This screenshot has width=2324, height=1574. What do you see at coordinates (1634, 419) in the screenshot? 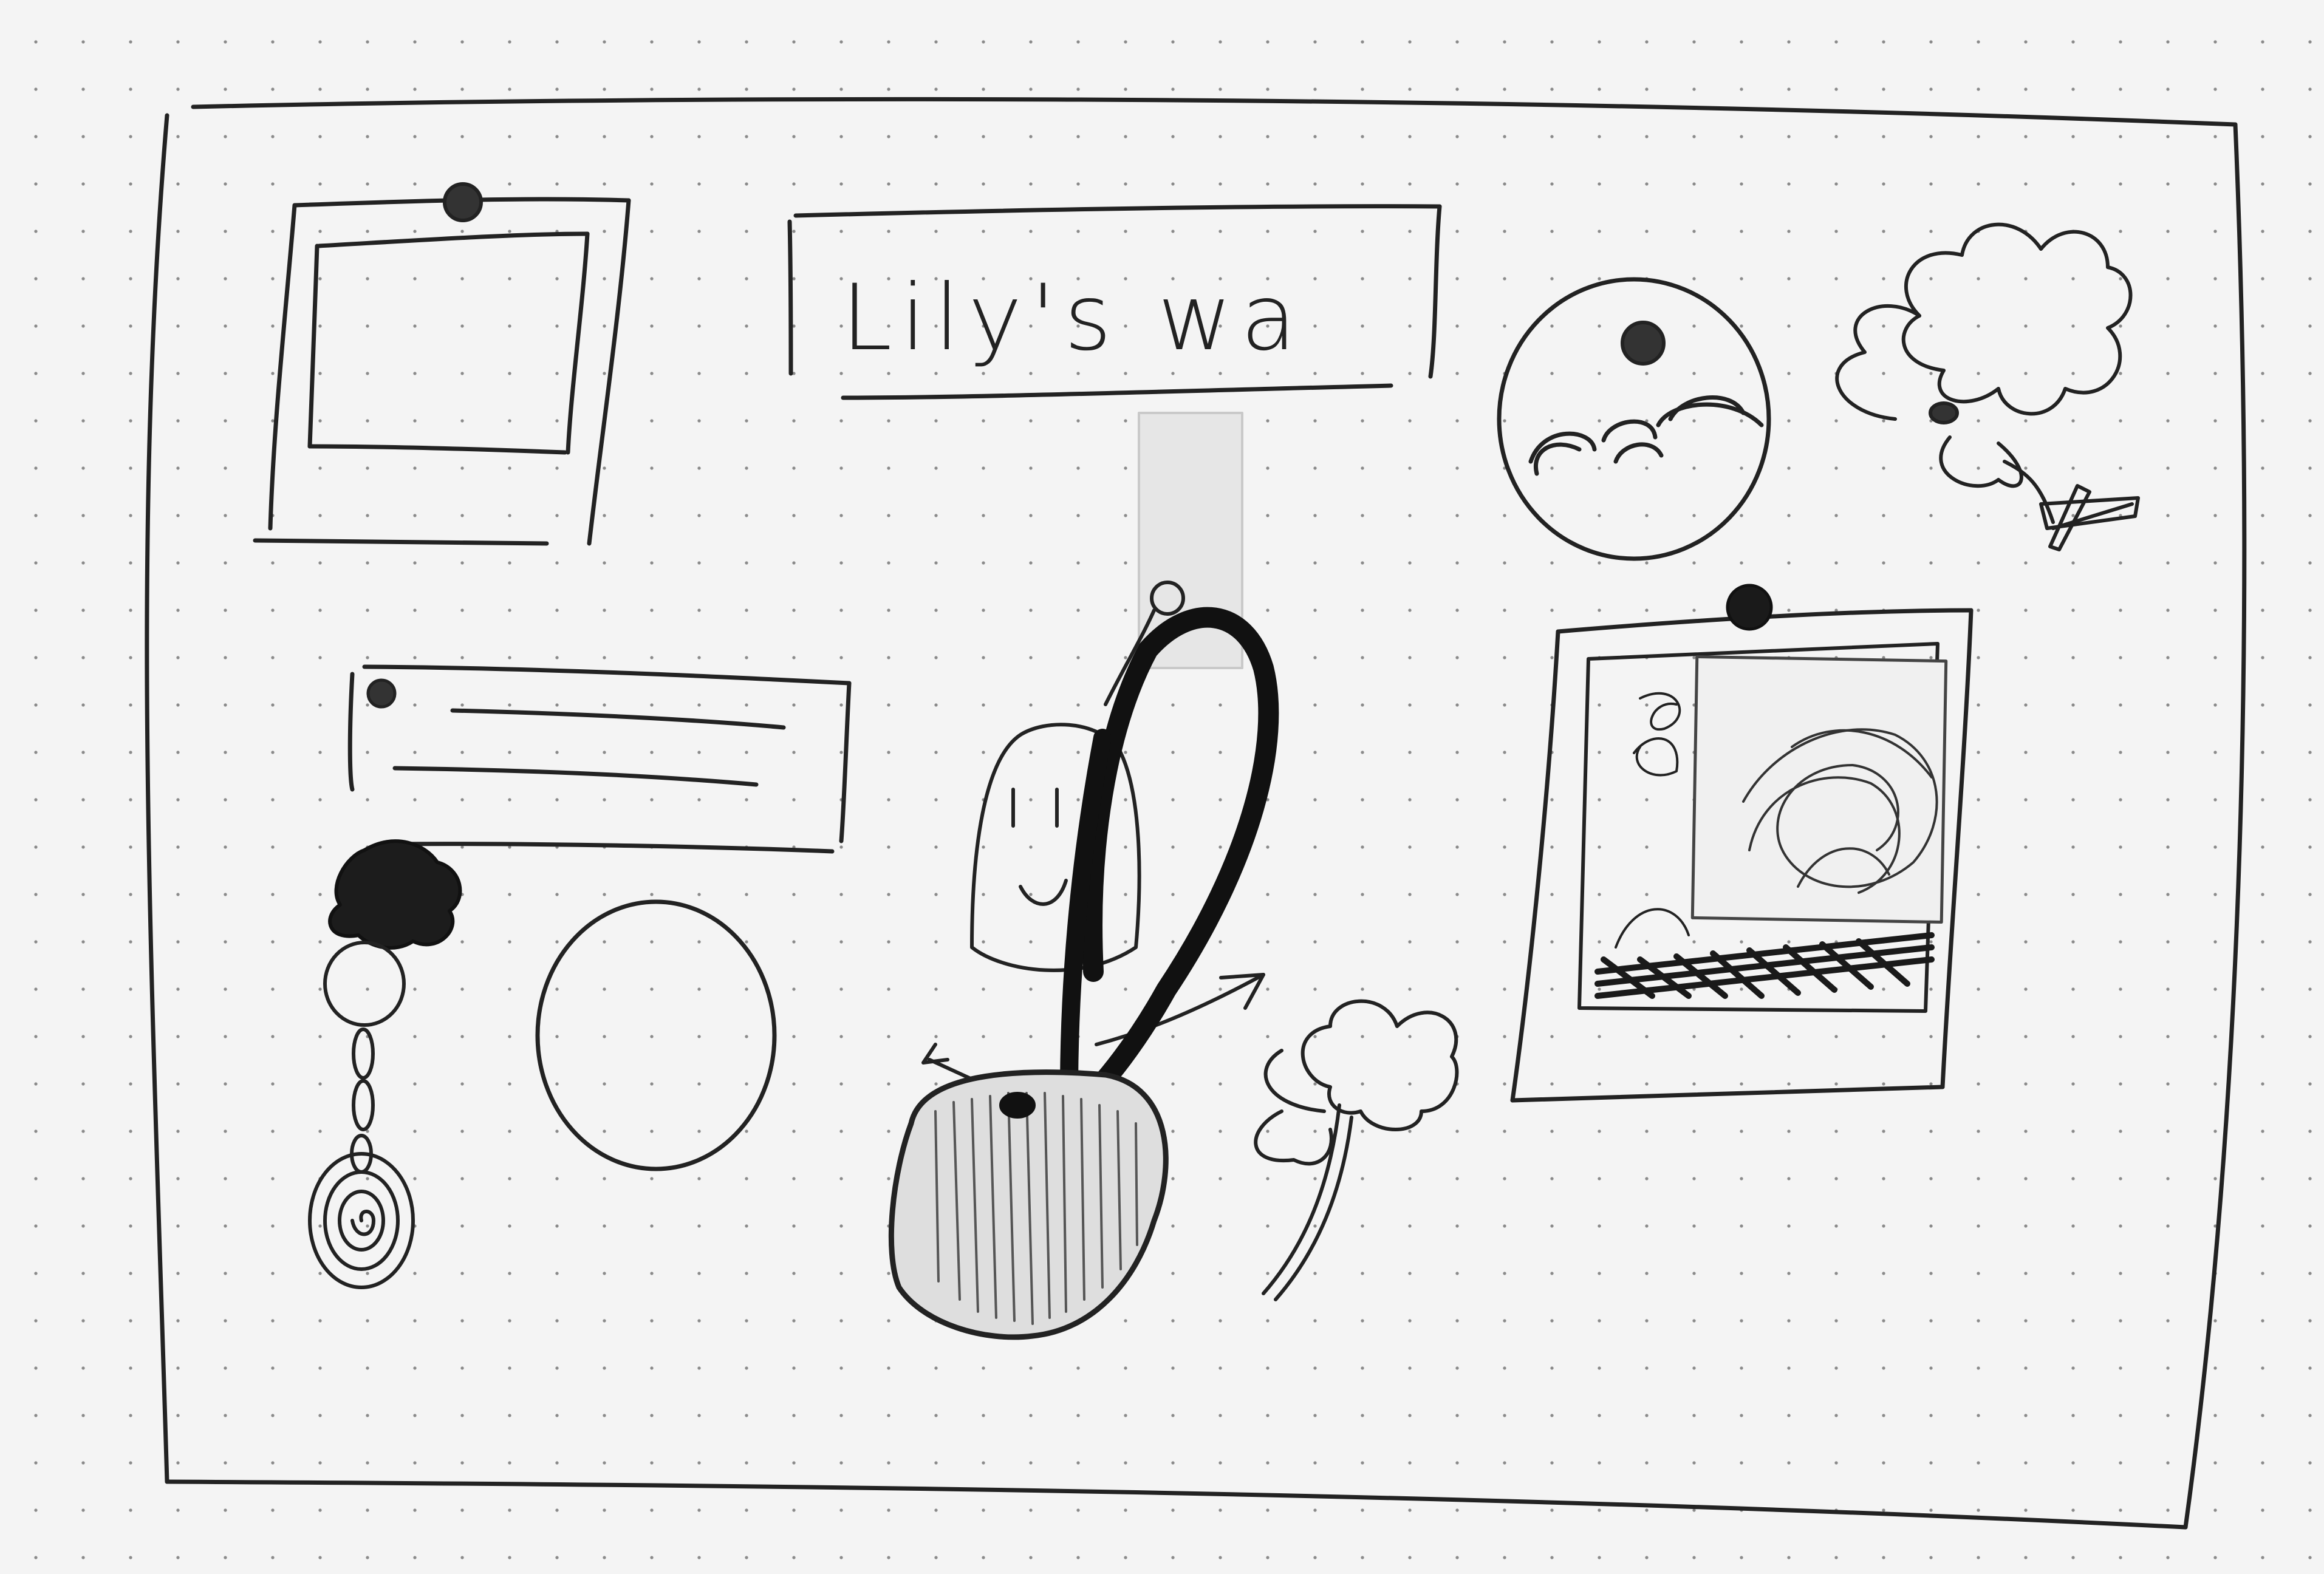
I see `cloud-circle-icon` at bounding box center [1634, 419].